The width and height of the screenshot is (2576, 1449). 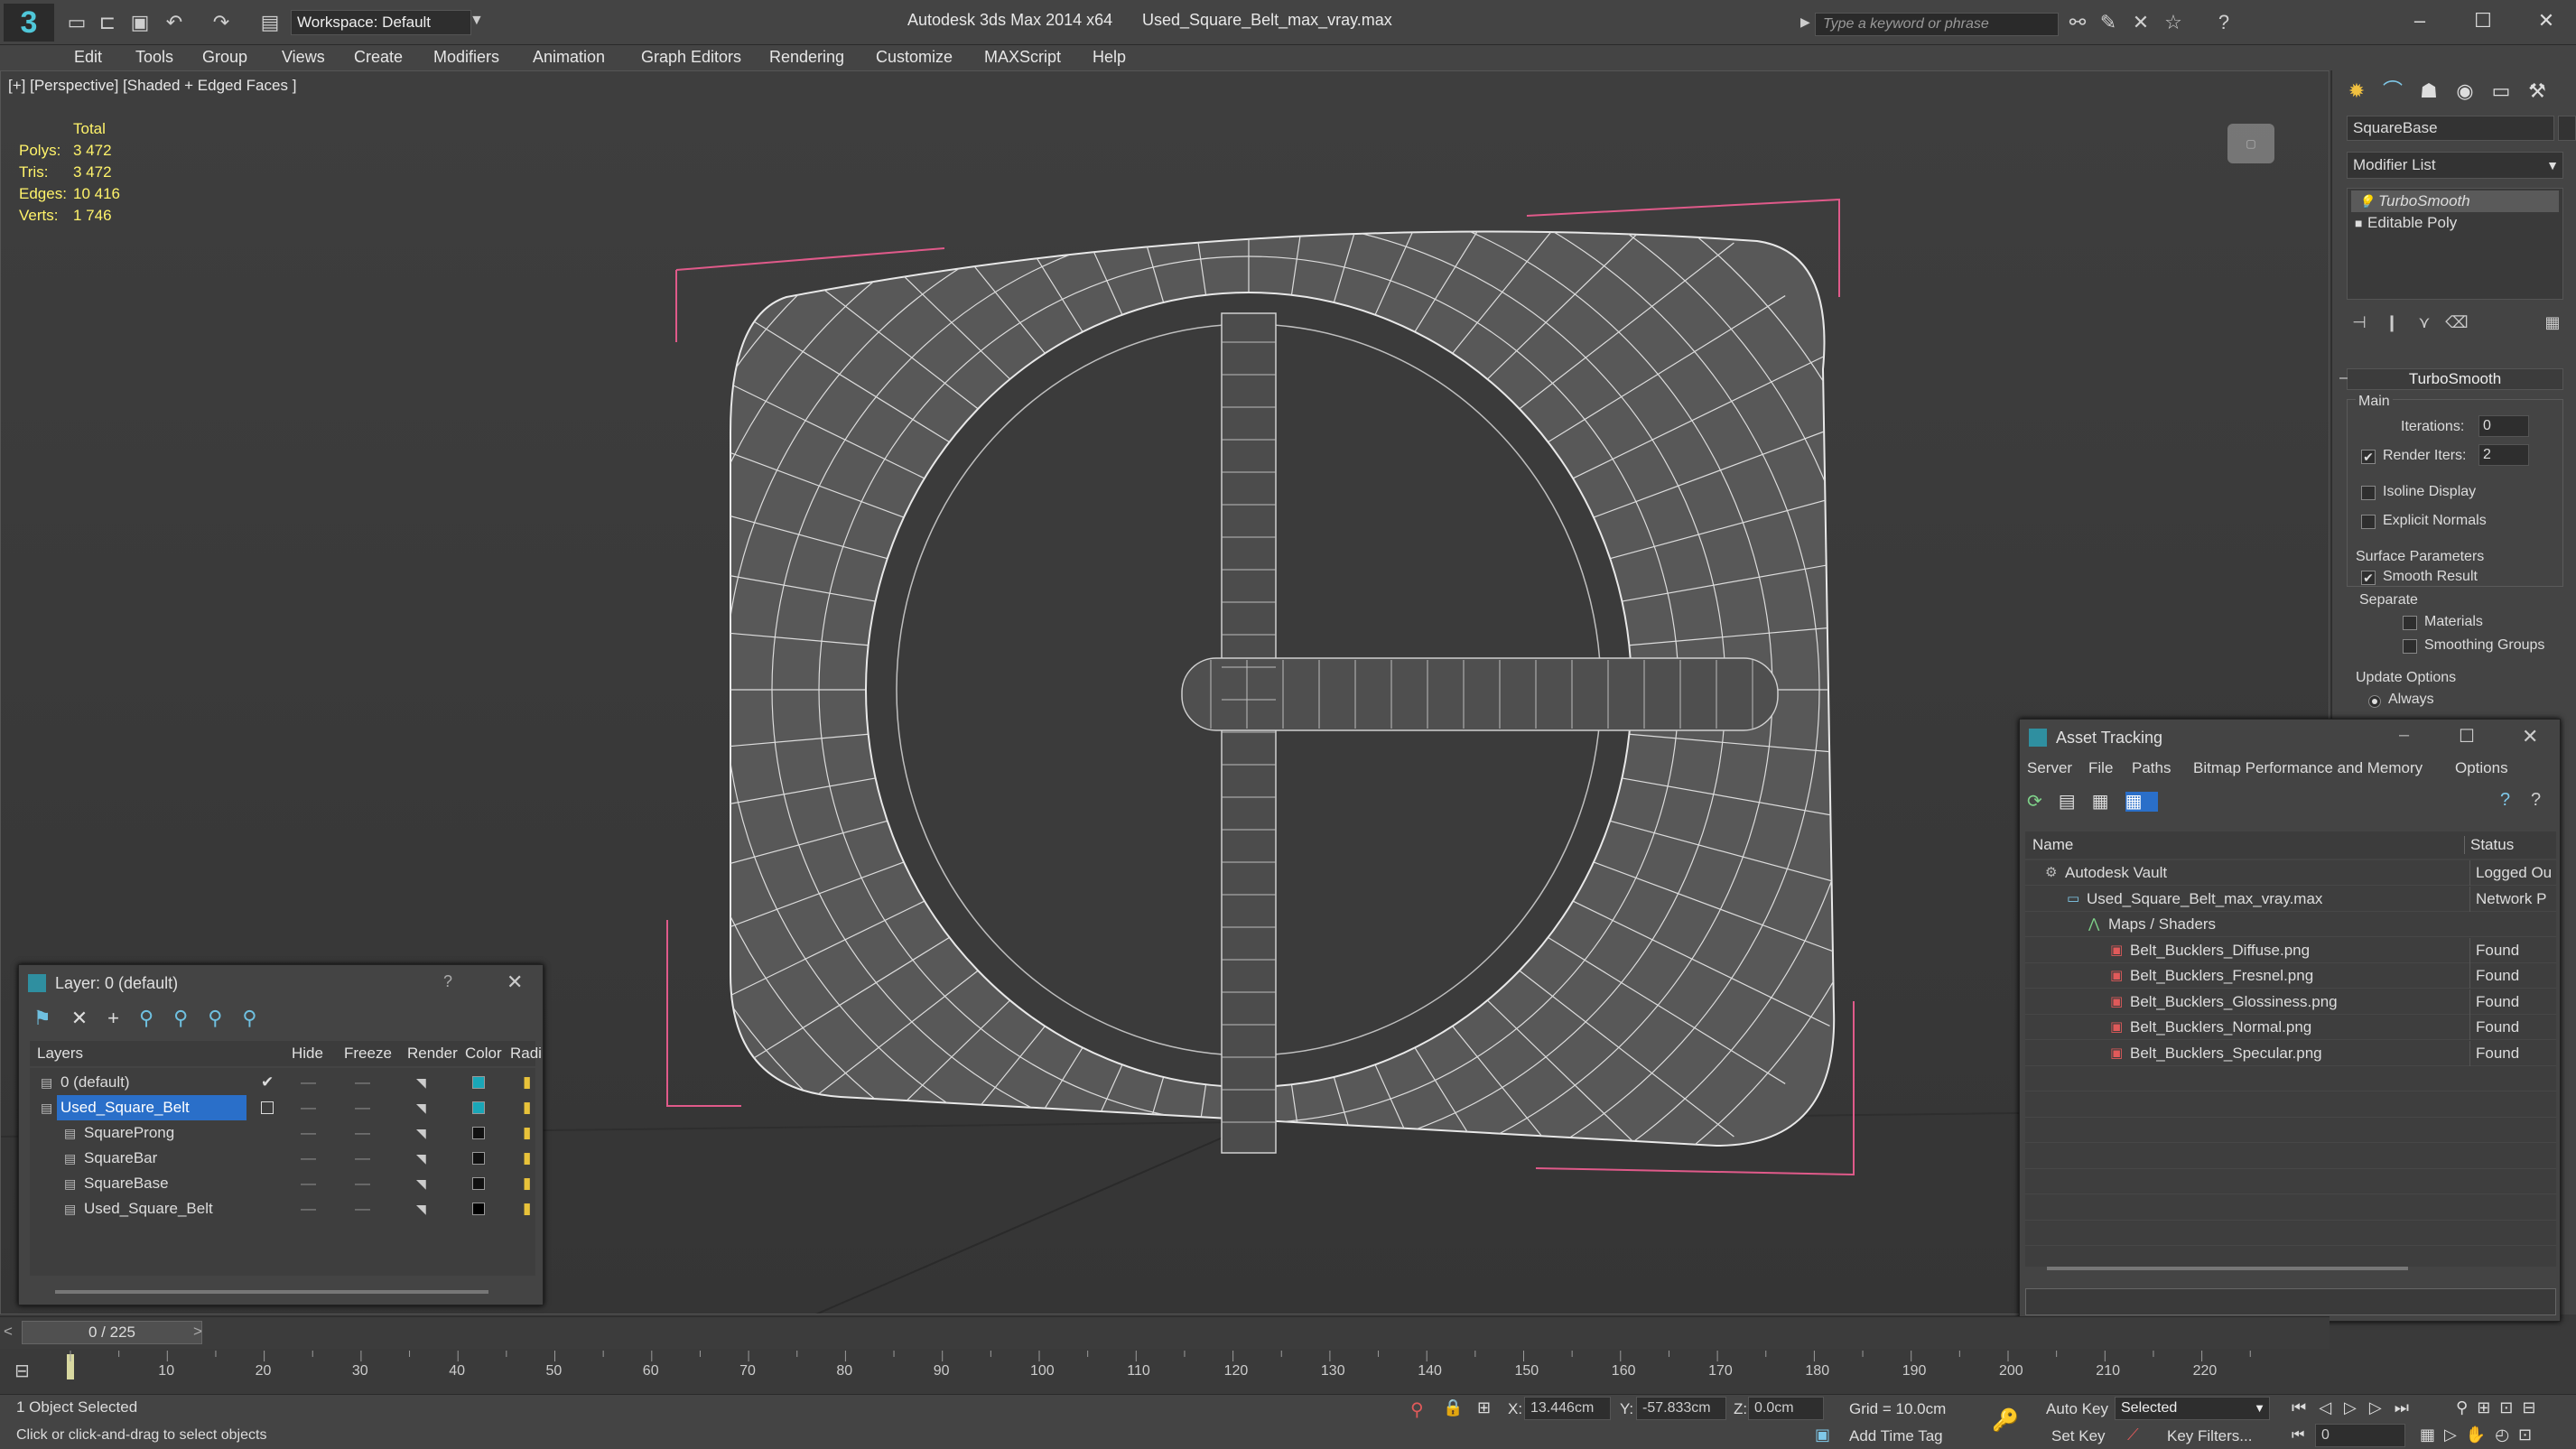 I want to click on select-in-layer-icon: ⚲, so click(x=156, y=1018).